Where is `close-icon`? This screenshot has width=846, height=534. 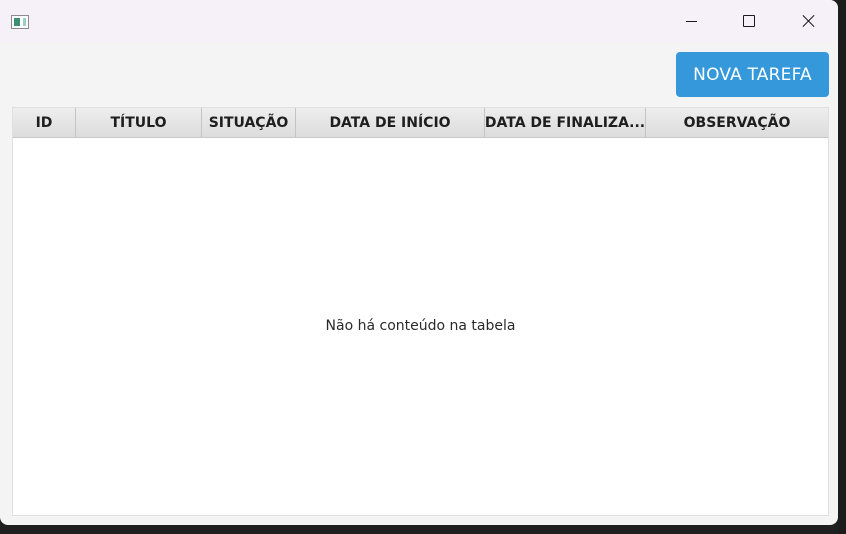
close-icon is located at coordinates (809, 21).